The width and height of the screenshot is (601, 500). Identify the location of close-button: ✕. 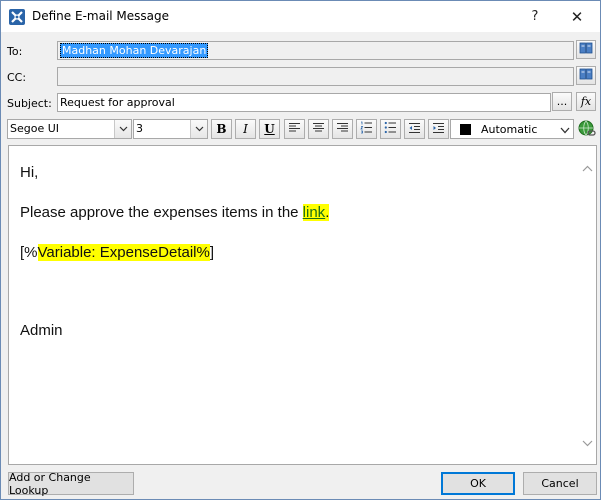
(577, 16).